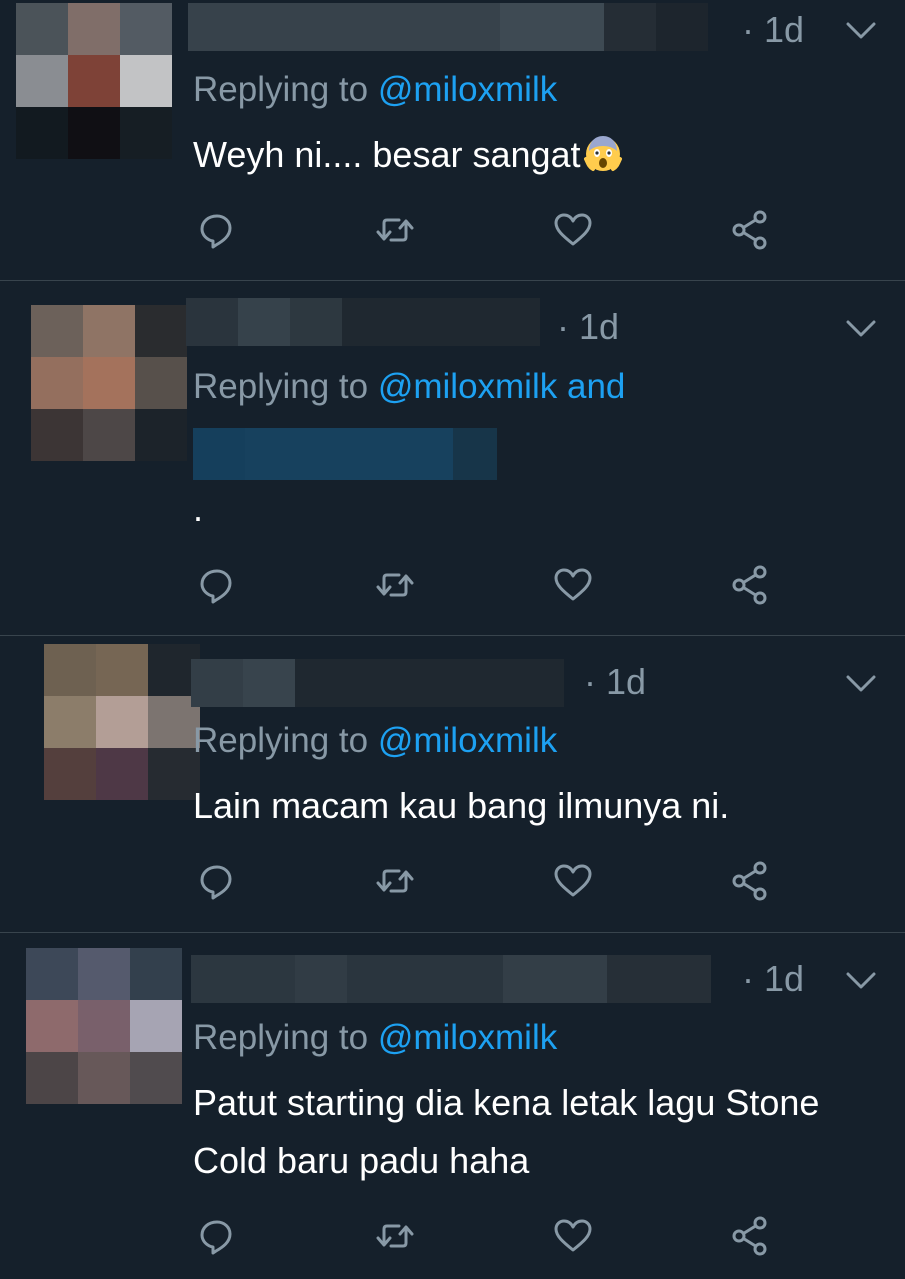 This screenshot has width=905, height=1279. What do you see at coordinates (198, 508) in the screenshot?
I see `tweet-text: .` at bounding box center [198, 508].